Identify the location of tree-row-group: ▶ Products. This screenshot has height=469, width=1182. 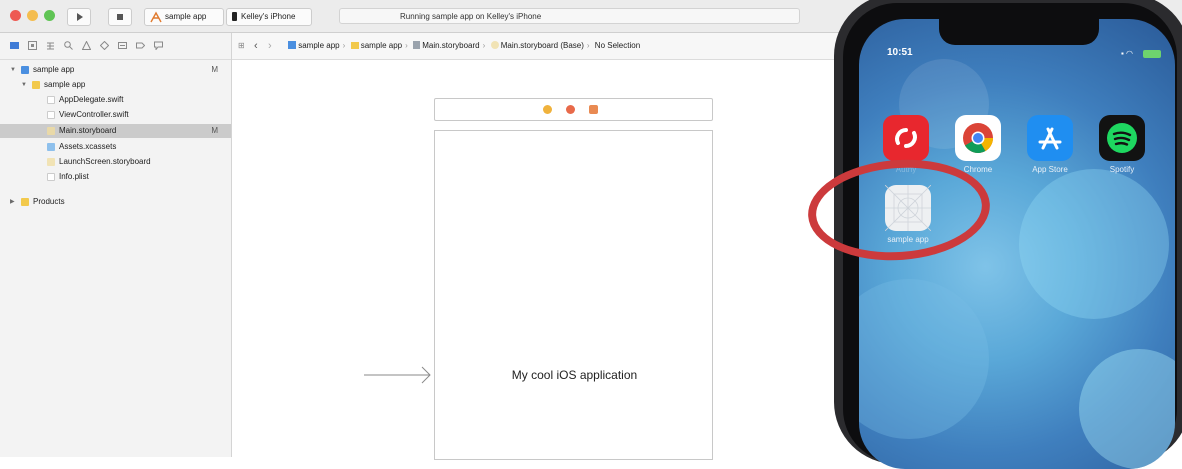
(115, 202).